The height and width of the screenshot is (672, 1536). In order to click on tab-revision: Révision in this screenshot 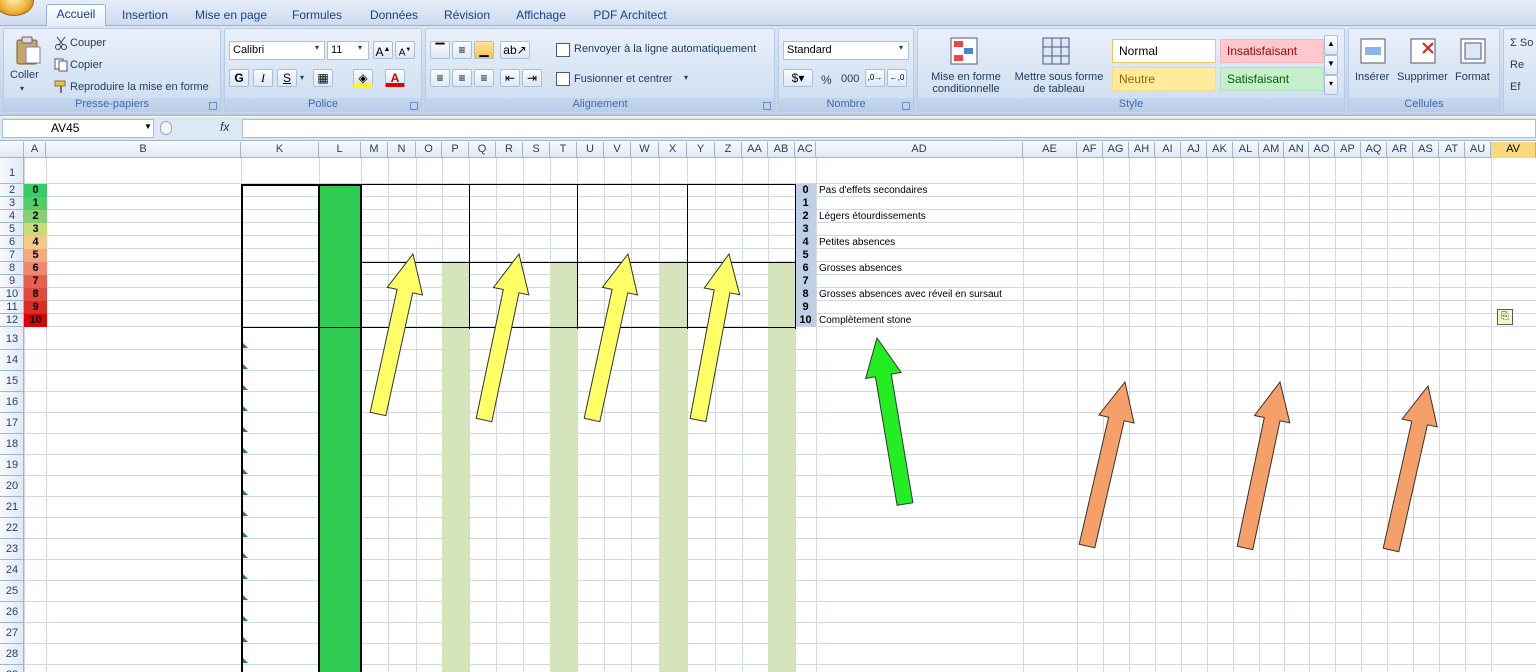, I will do `click(467, 16)`.